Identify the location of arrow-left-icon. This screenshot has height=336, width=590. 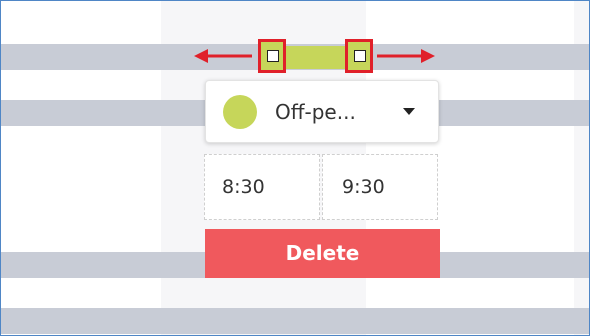
(223, 56).